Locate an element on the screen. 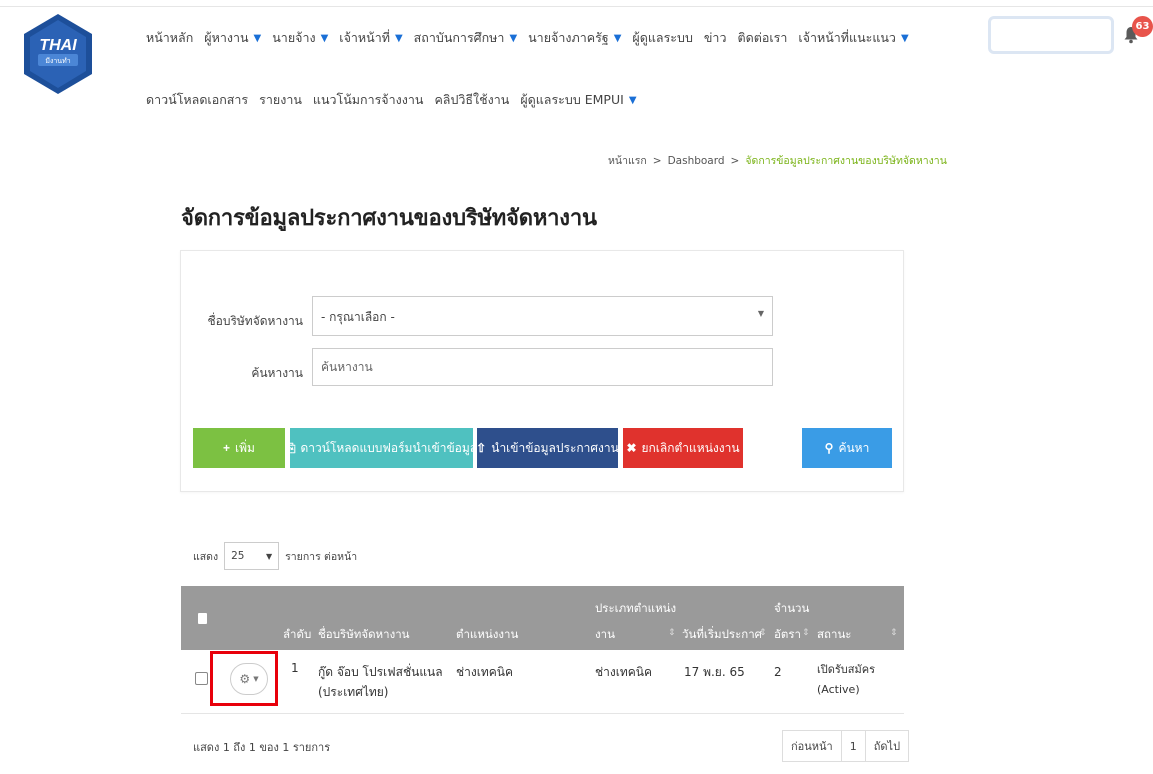  nav-row1-item: นายจ้าง ▼ is located at coordinates (300, 38).